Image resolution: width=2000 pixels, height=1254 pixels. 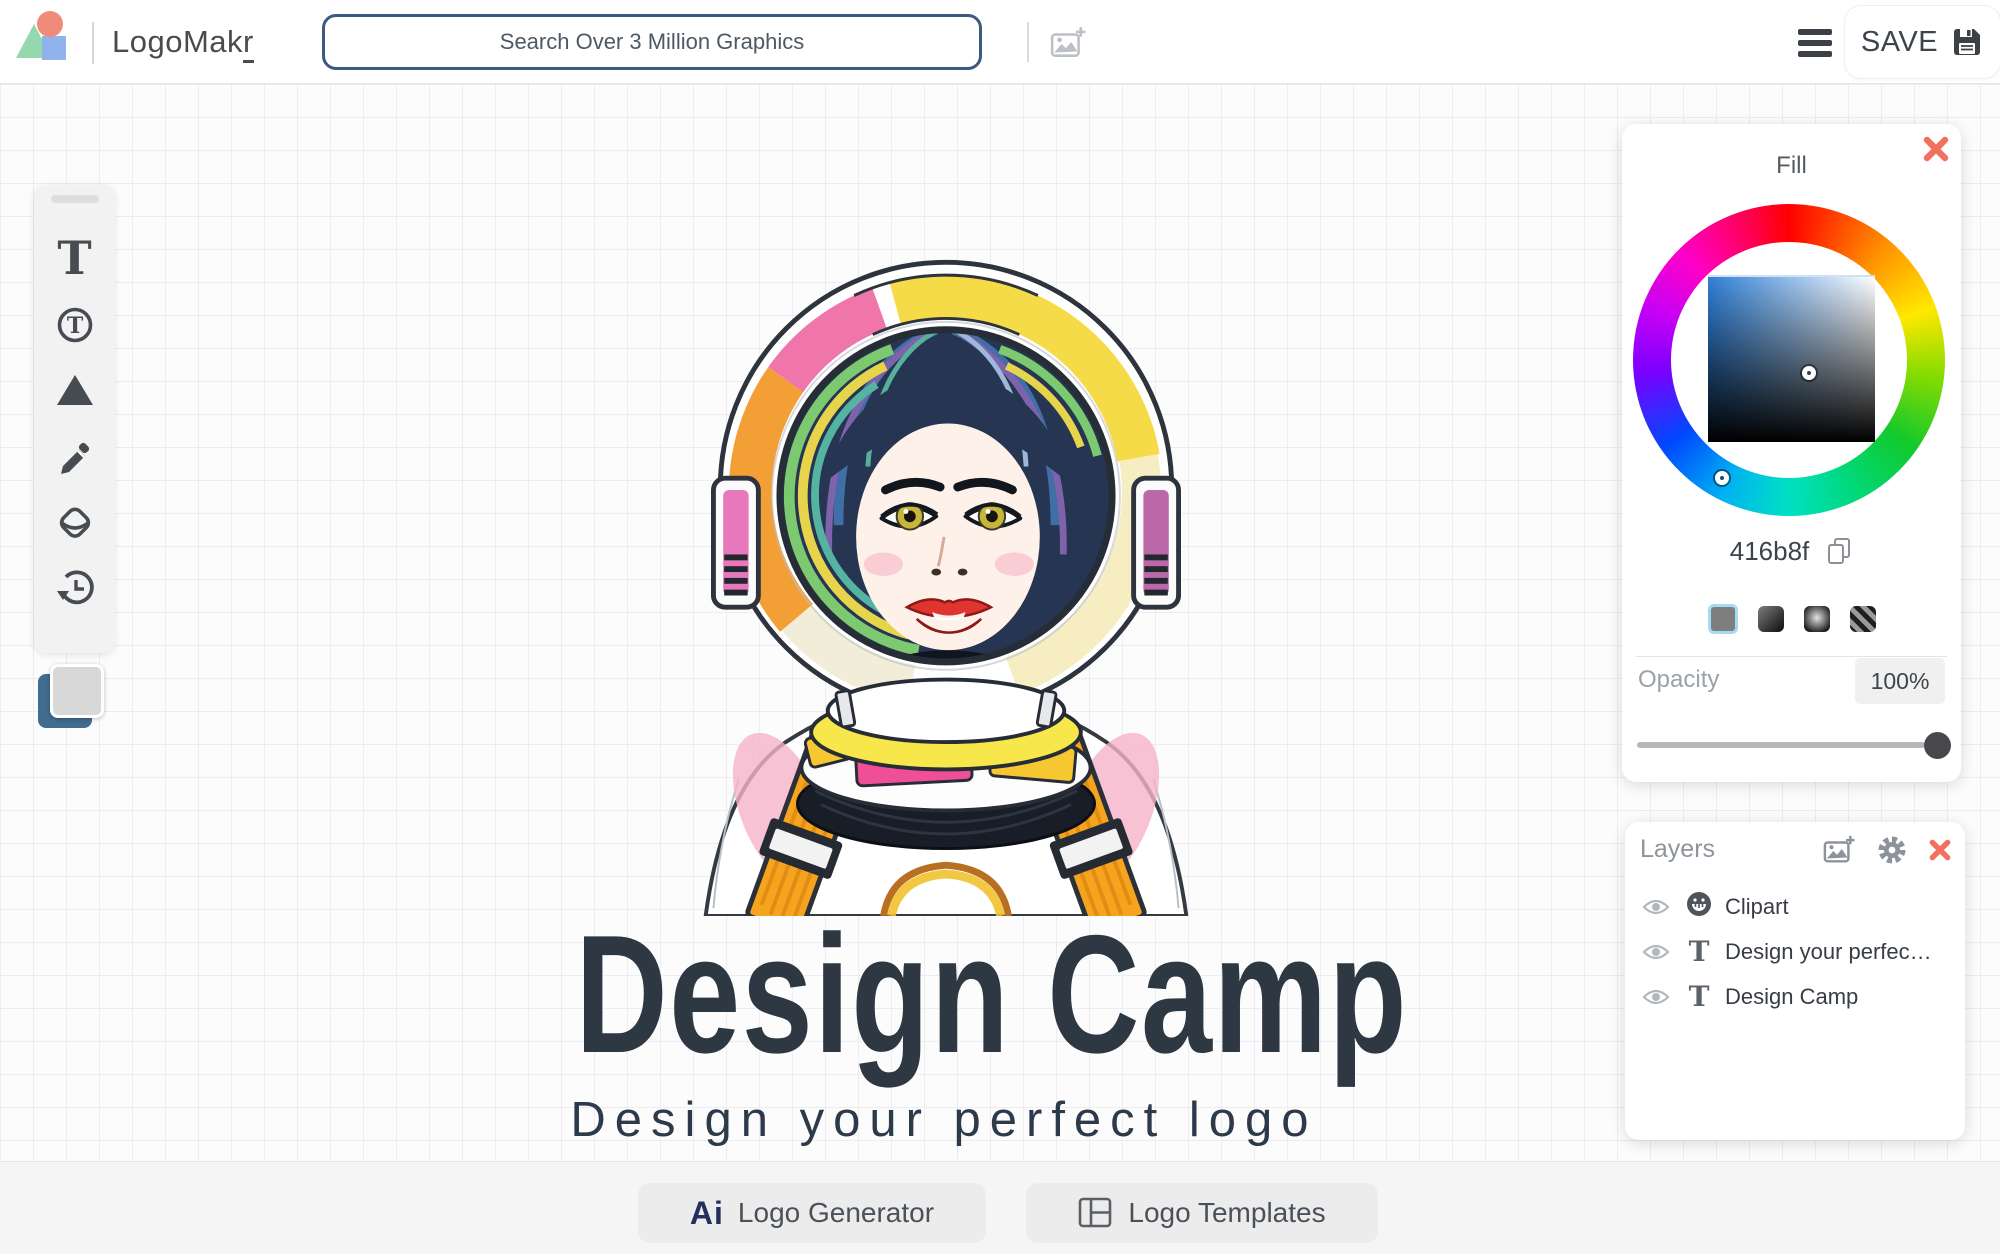 What do you see at coordinates (652, 42) in the screenshot?
I see `search-input` at bounding box center [652, 42].